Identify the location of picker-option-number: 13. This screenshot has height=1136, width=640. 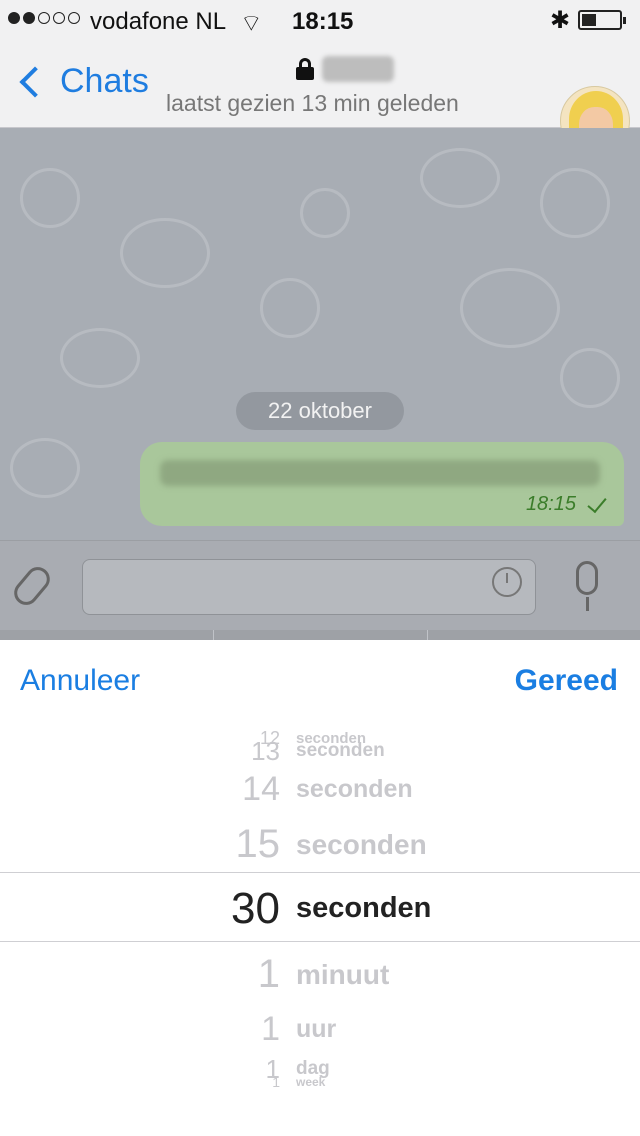
(265, 751).